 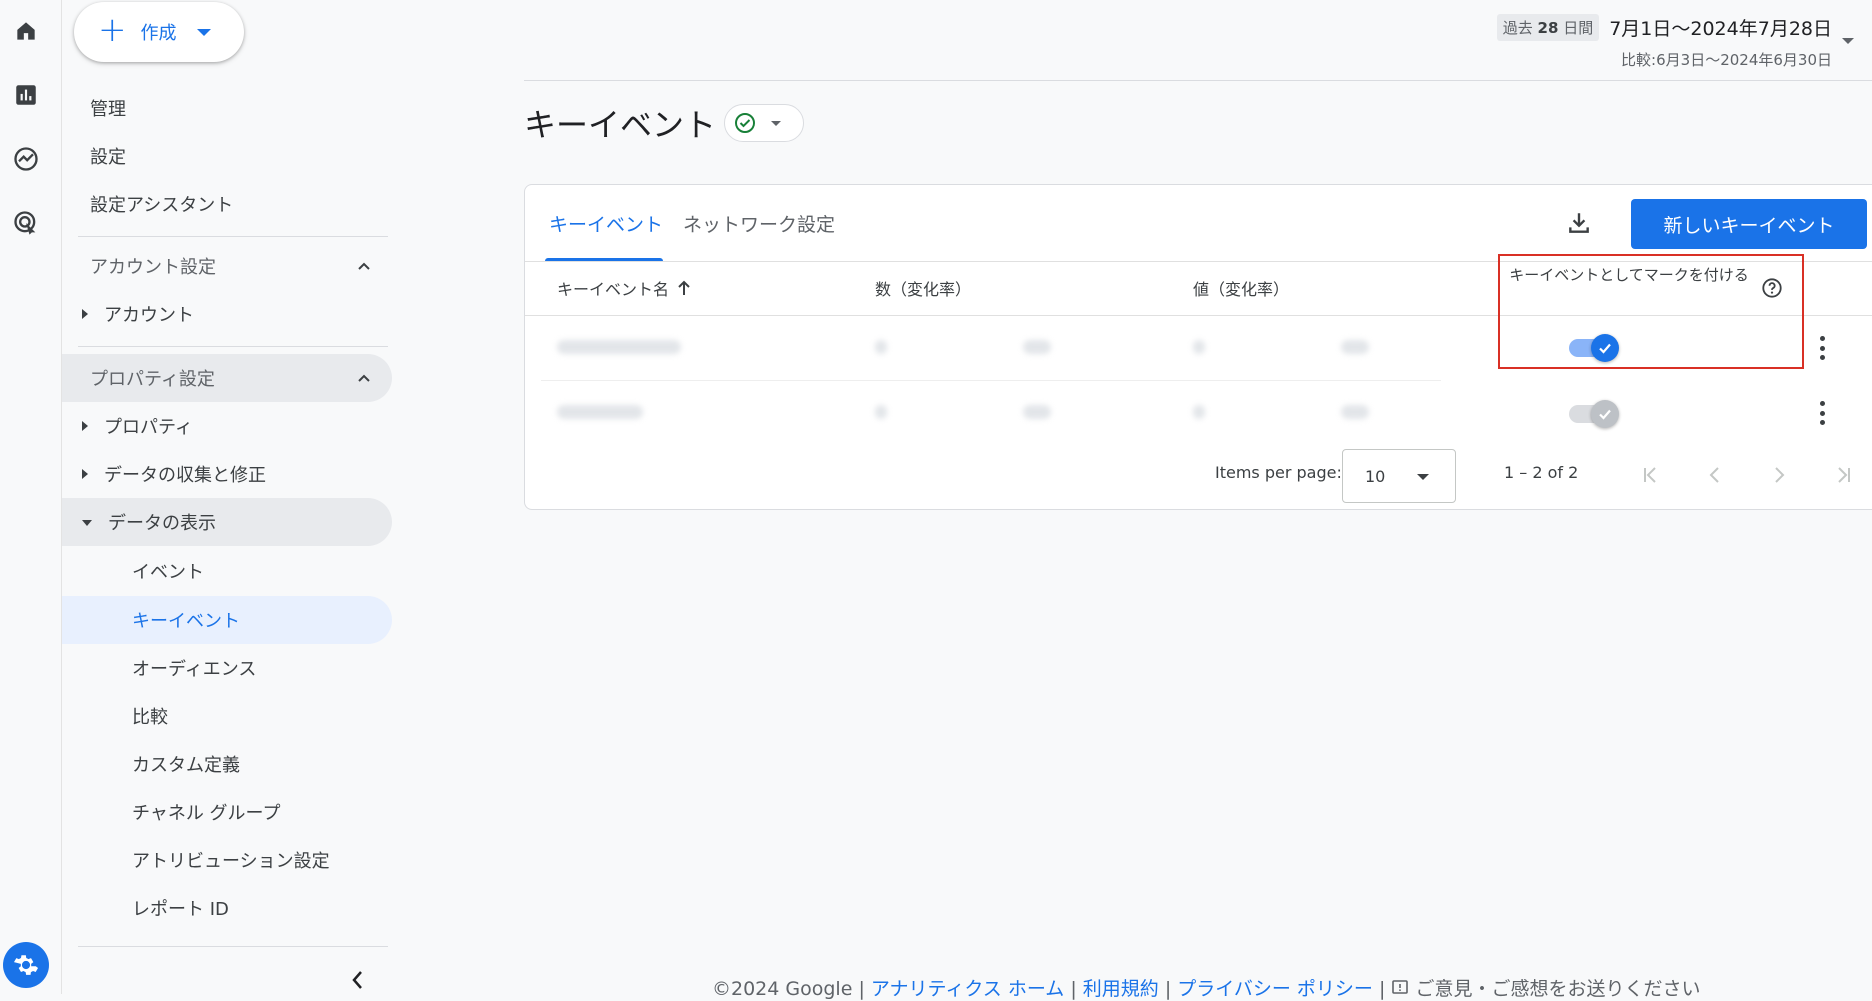 What do you see at coordinates (1579, 223) in the screenshot?
I see `download-icon` at bounding box center [1579, 223].